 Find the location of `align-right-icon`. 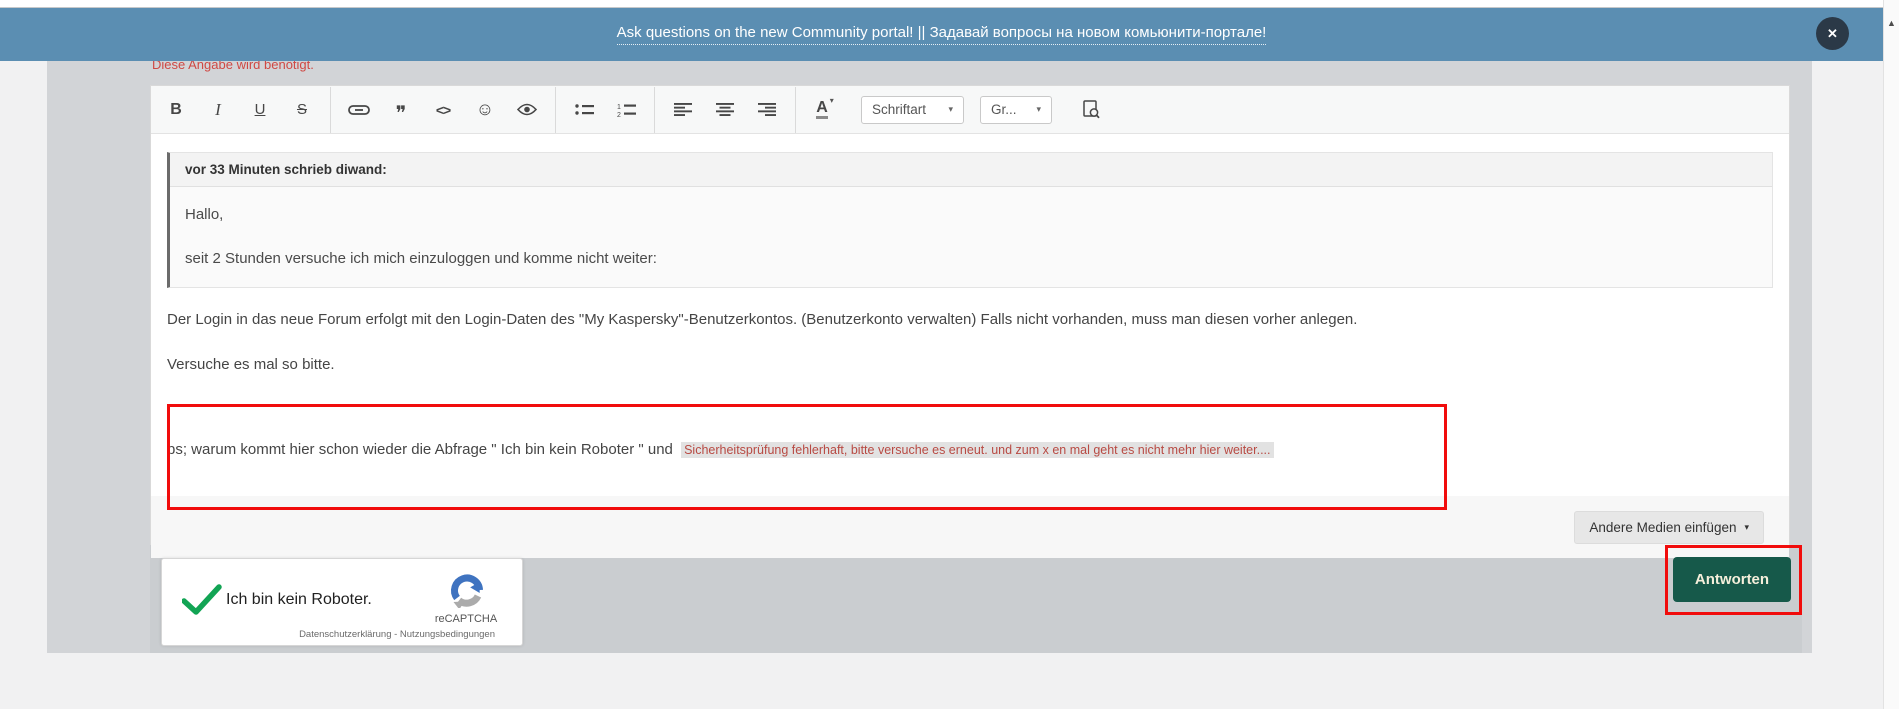

align-right-icon is located at coordinates (767, 109).